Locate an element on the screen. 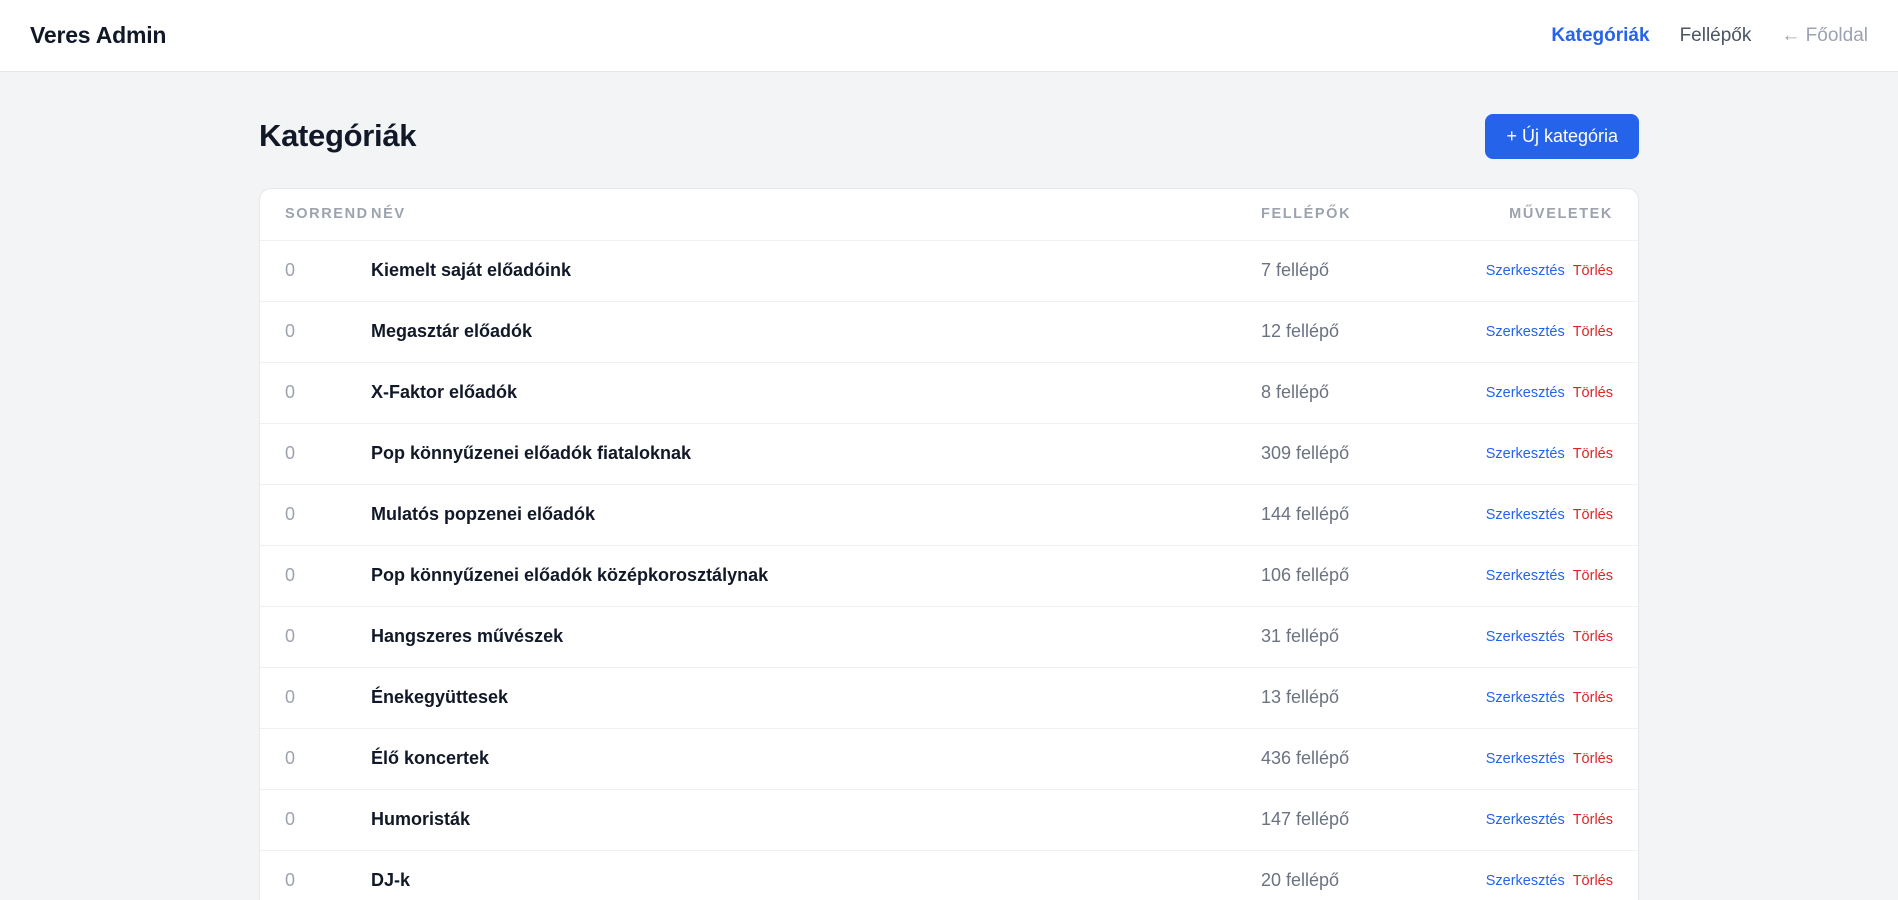 This screenshot has width=1898, height=900. table-header-row: Sorrend Név Fellépők Műveletek is located at coordinates (949, 215).